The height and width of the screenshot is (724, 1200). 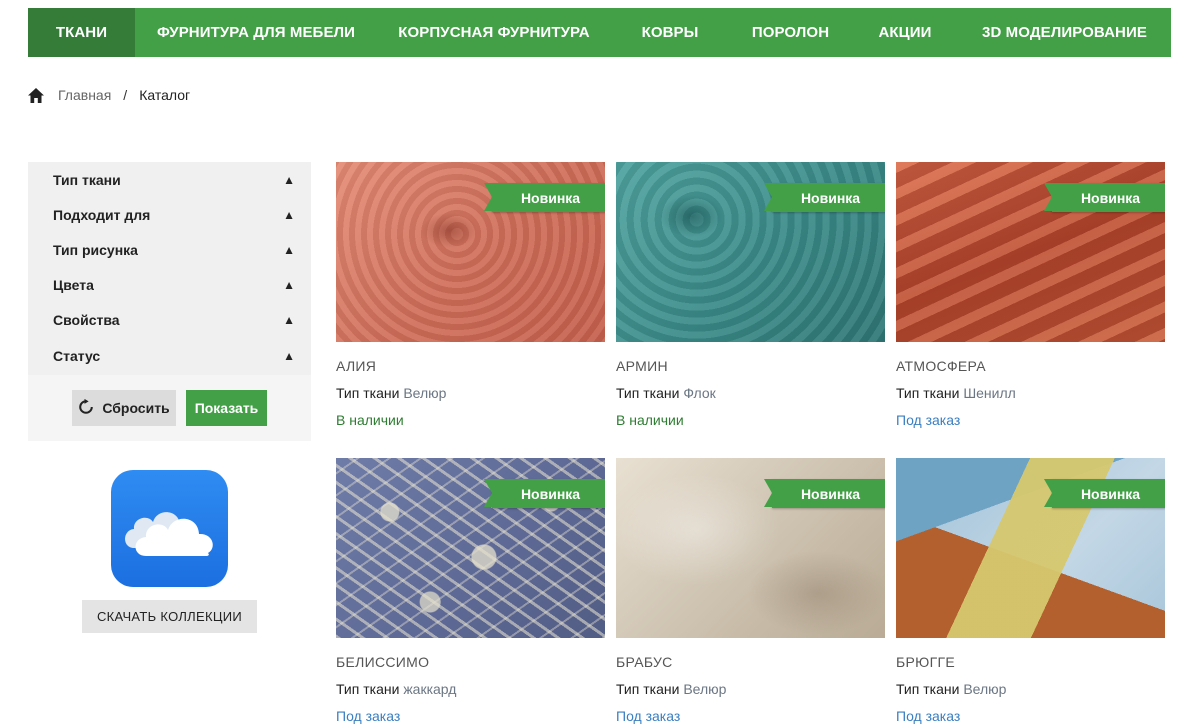 I want to click on filter-actions: Сбросить Показать, so click(x=169, y=408).